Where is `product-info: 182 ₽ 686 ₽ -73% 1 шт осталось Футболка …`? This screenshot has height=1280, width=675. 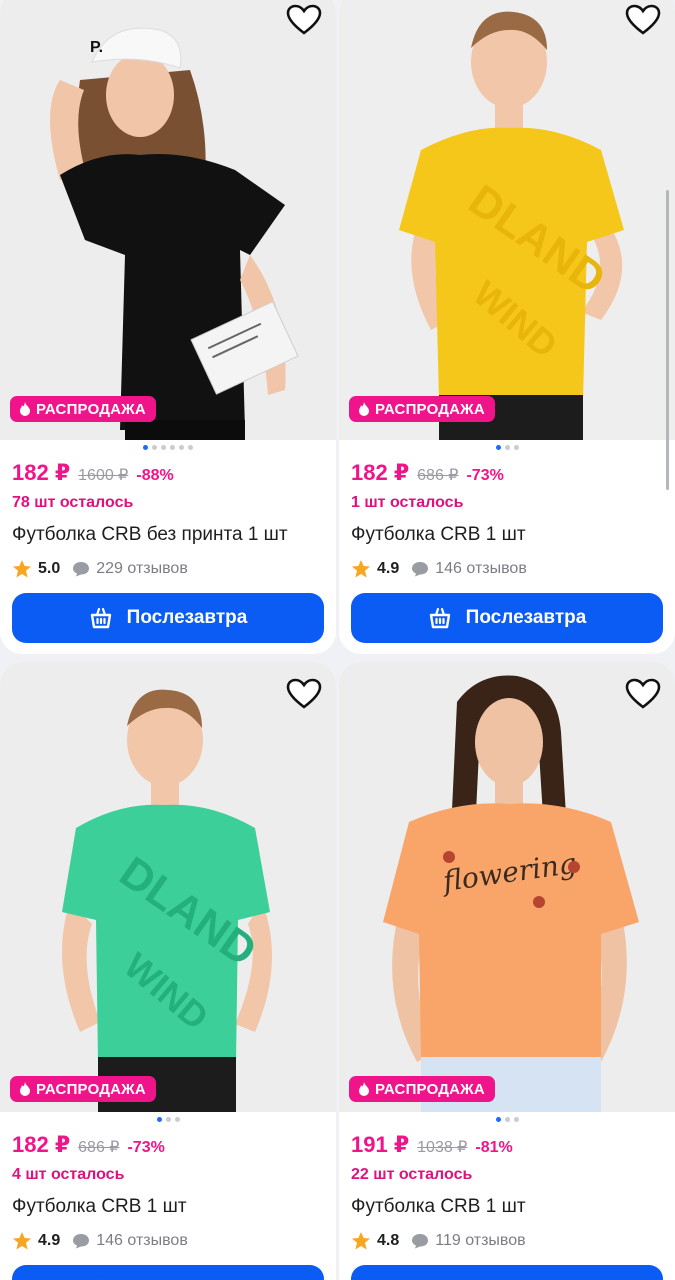
product-info: 182 ₽ 686 ₽ -73% 1 шт осталось Футболка … is located at coordinates (507, 521).